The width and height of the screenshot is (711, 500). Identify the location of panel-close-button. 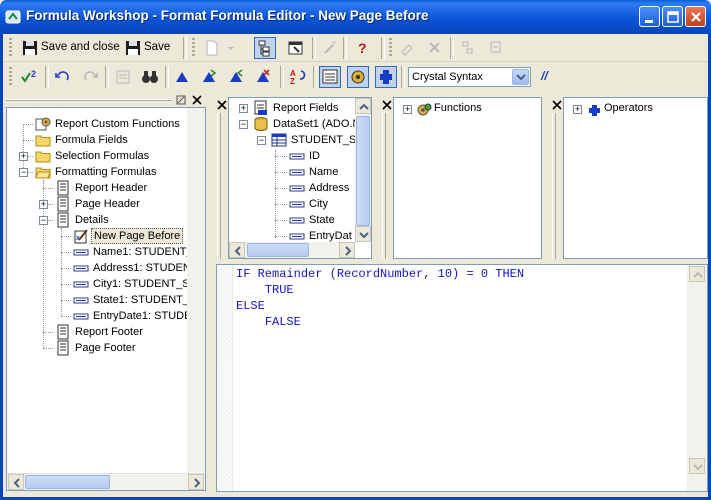
(197, 100).